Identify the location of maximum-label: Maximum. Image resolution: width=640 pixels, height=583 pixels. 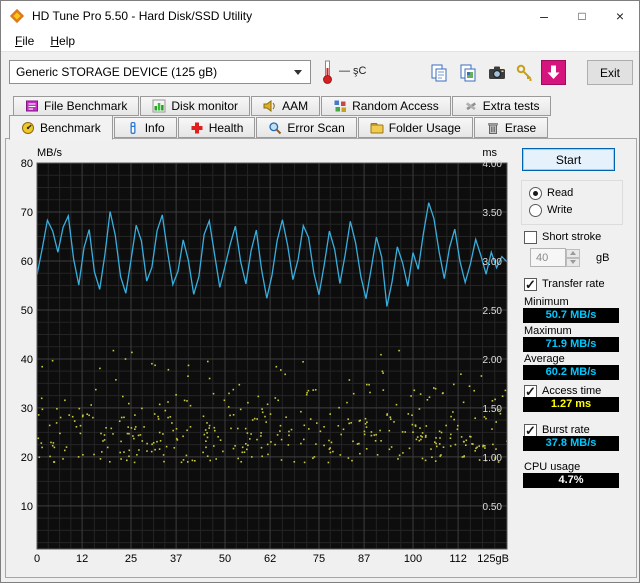
(548, 331).